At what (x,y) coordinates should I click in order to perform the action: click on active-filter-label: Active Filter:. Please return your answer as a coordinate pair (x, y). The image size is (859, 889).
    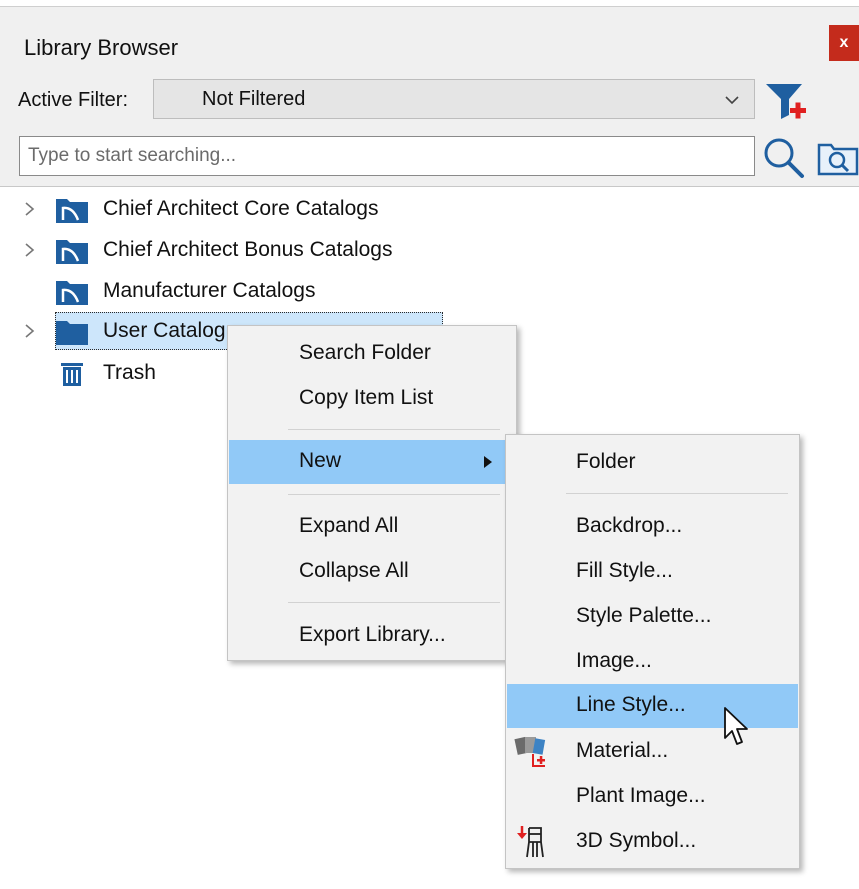
    Looking at the image, I should click on (73, 100).